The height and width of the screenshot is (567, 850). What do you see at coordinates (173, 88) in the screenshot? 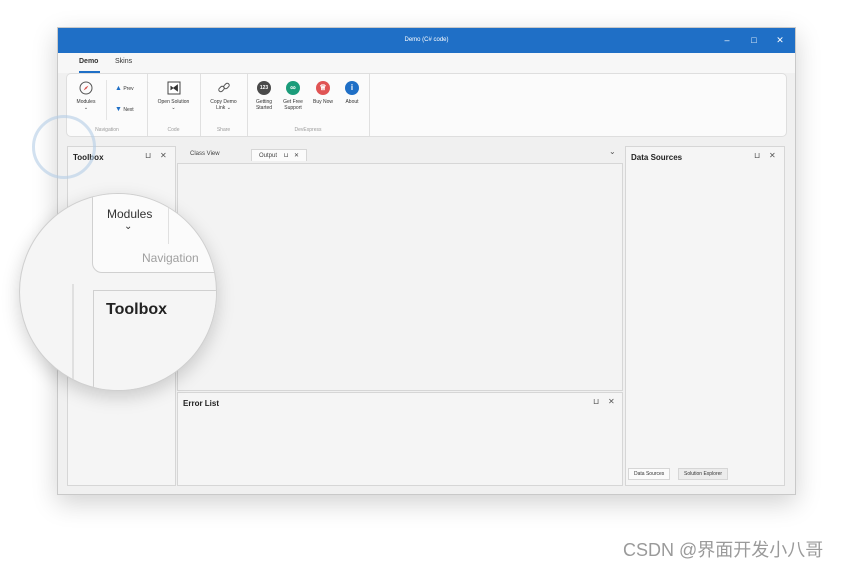
I see `visual-studio-icon` at bounding box center [173, 88].